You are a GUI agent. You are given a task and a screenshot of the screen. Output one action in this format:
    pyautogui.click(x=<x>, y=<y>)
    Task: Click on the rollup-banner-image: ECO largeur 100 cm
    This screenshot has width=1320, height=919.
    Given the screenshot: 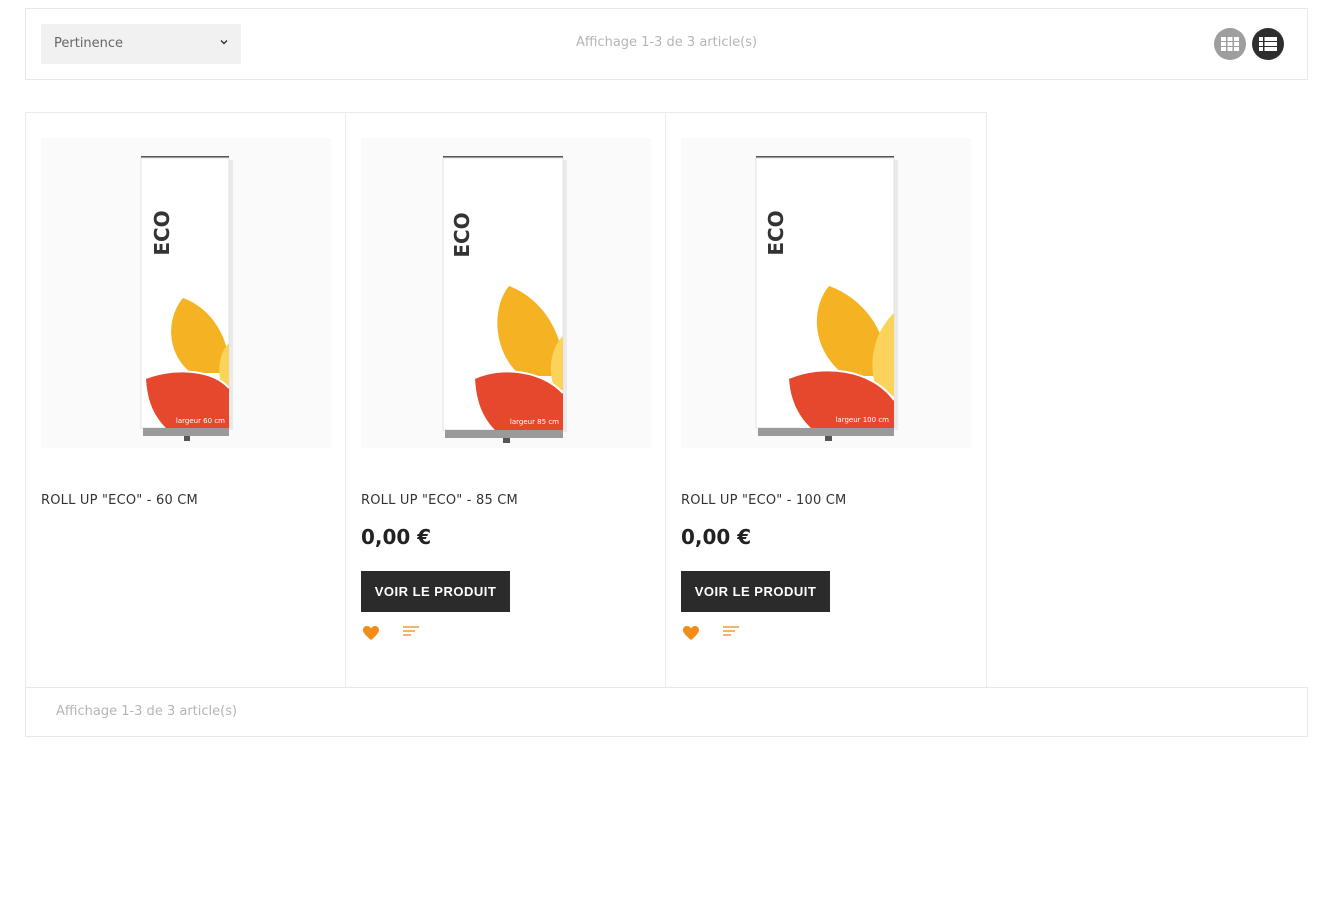 What is the action you would take?
    pyautogui.click(x=826, y=298)
    